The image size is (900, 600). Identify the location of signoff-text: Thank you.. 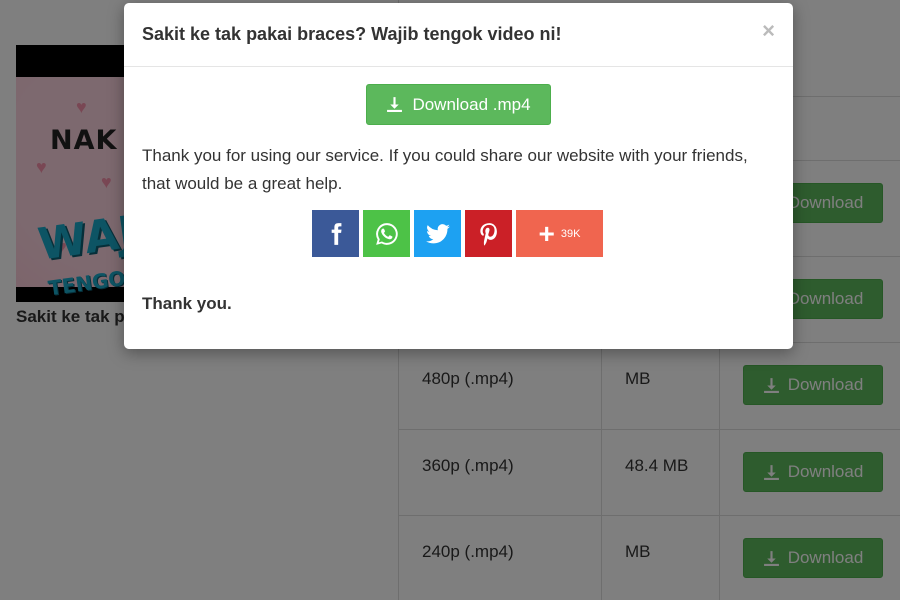
(187, 303).